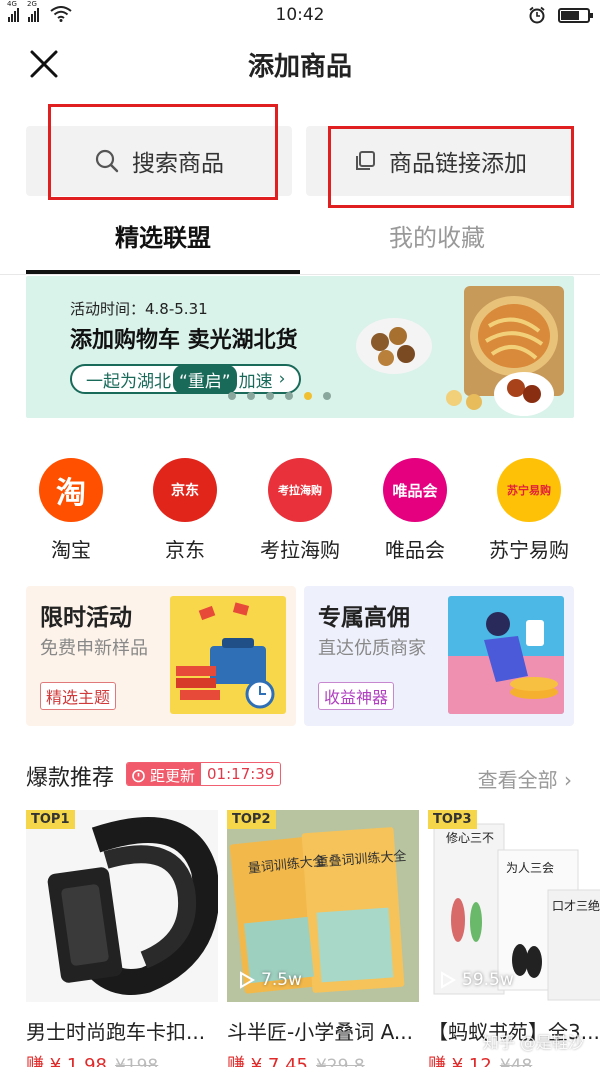  I want to click on add-by-link-label: 商品链接添加, so click(458, 164).